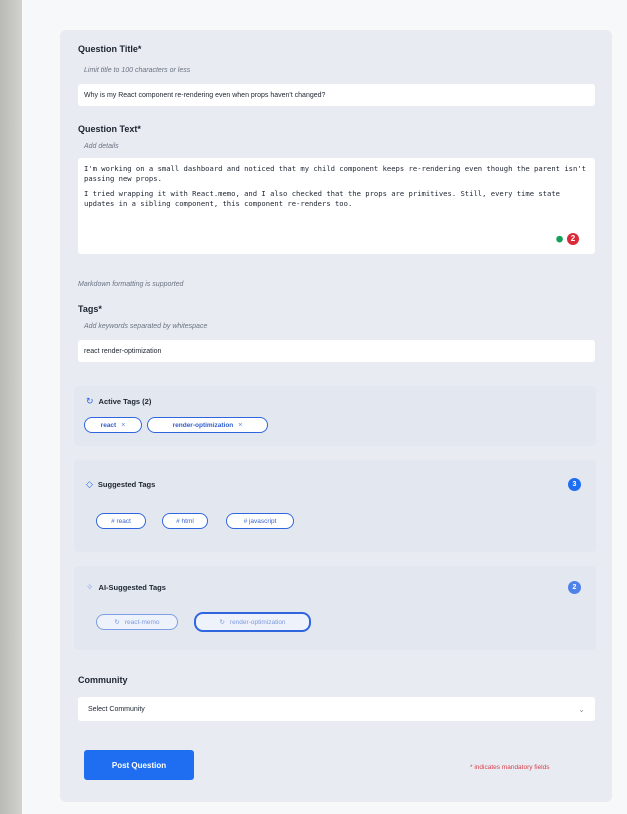 This screenshot has width=627, height=814. Describe the element at coordinates (90, 401) in the screenshot. I see `refresh-icon: ↻` at that location.